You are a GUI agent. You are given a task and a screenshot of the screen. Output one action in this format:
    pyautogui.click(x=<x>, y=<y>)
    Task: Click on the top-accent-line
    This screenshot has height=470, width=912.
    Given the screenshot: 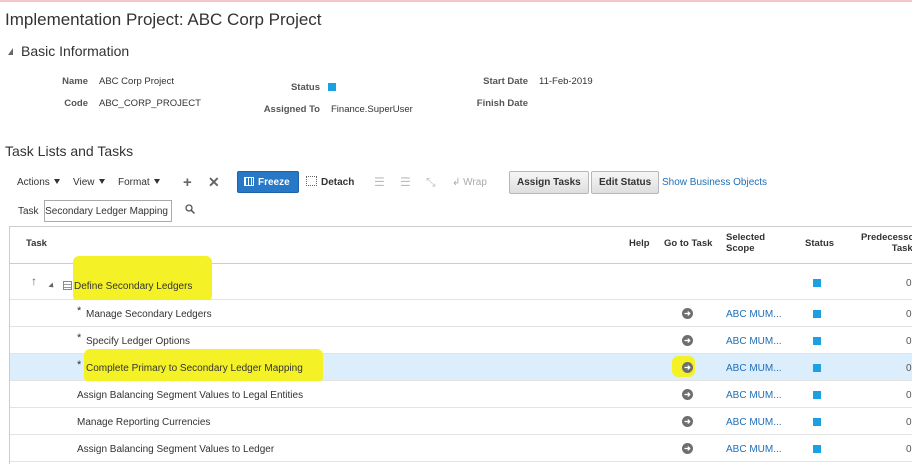 What is the action you would take?
    pyautogui.click(x=456, y=1)
    